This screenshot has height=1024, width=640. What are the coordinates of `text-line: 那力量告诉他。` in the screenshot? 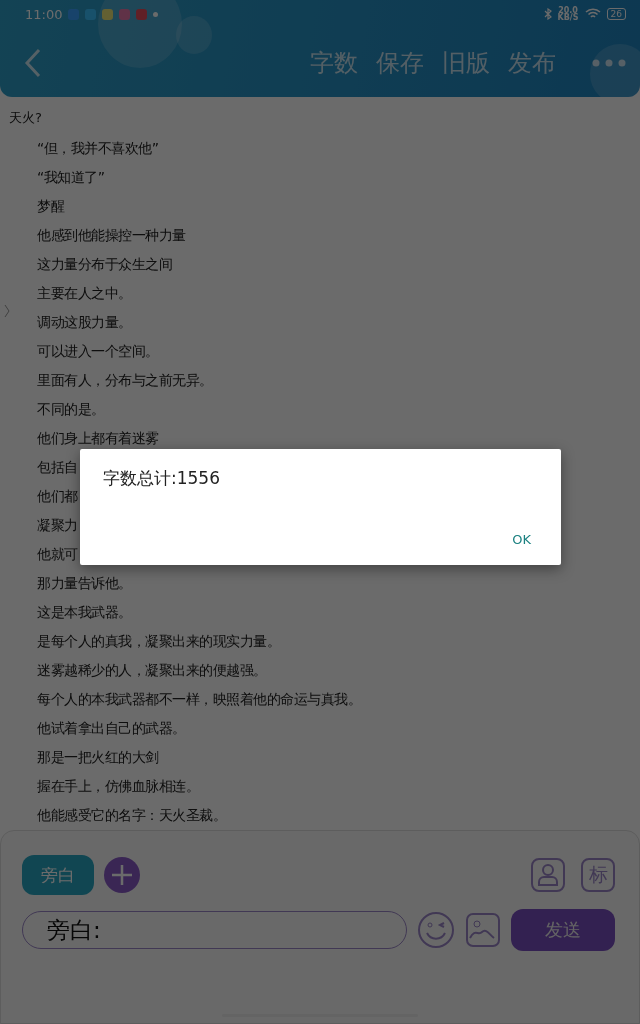 It's located at (84, 584).